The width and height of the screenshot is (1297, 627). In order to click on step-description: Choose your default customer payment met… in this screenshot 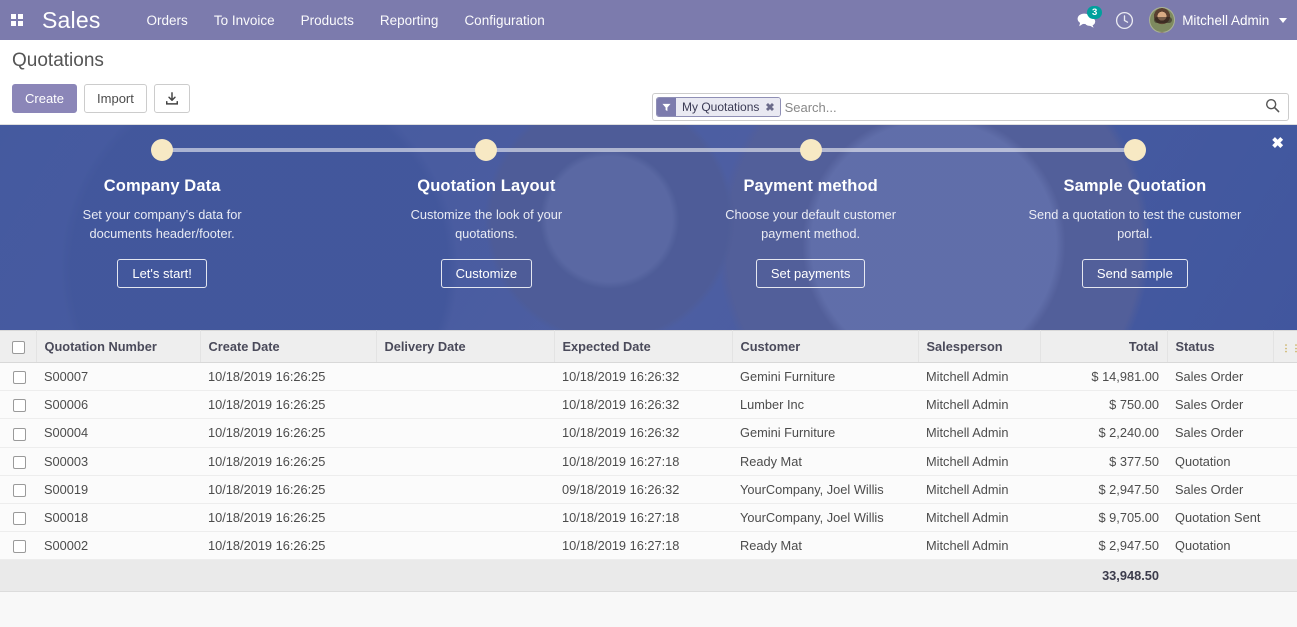, I will do `click(810, 224)`.